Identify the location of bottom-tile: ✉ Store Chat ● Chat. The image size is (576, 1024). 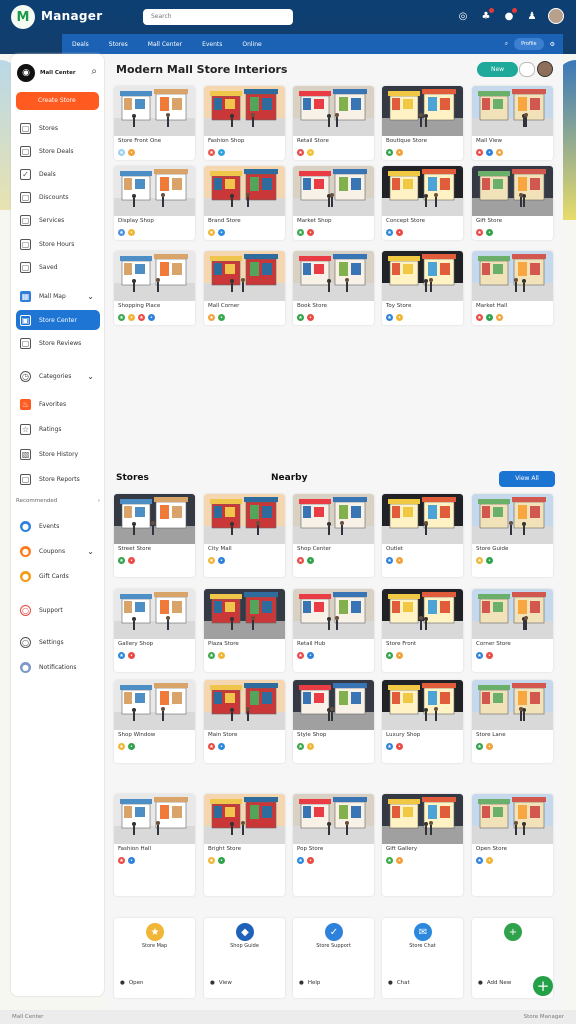
(422, 958).